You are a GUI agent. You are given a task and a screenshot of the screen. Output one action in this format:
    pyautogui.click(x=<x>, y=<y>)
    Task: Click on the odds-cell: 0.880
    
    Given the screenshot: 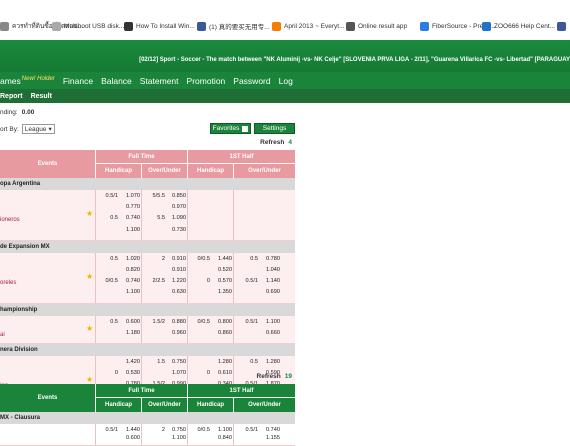 What is the action you would take?
    pyautogui.click(x=179, y=322)
    